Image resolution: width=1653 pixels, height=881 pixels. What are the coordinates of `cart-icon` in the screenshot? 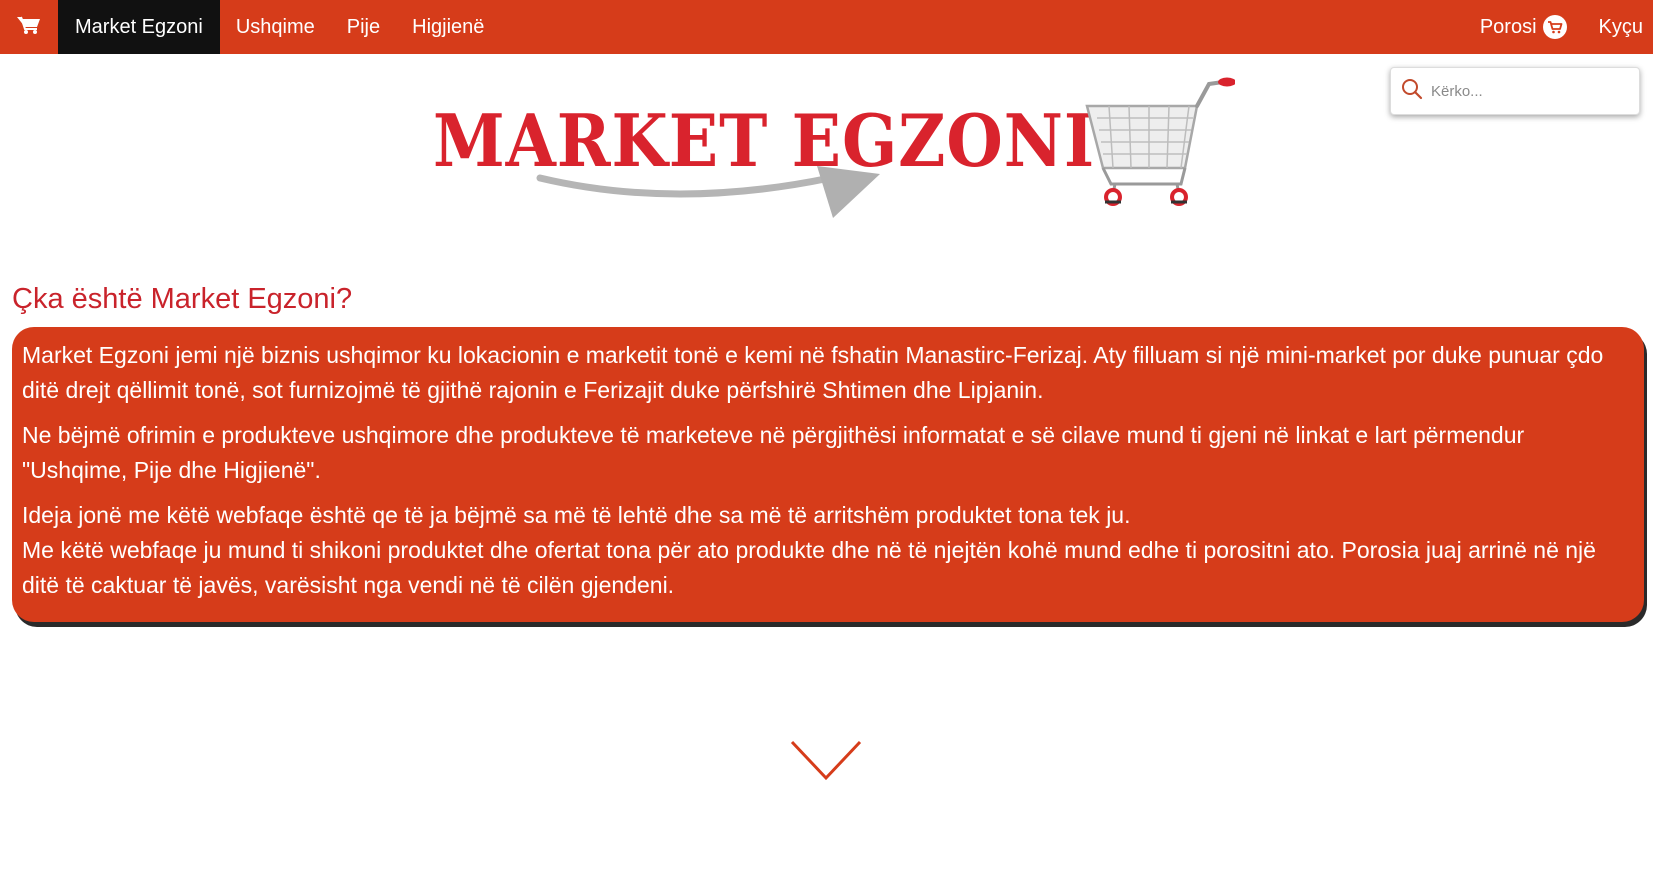 It's located at (29, 27).